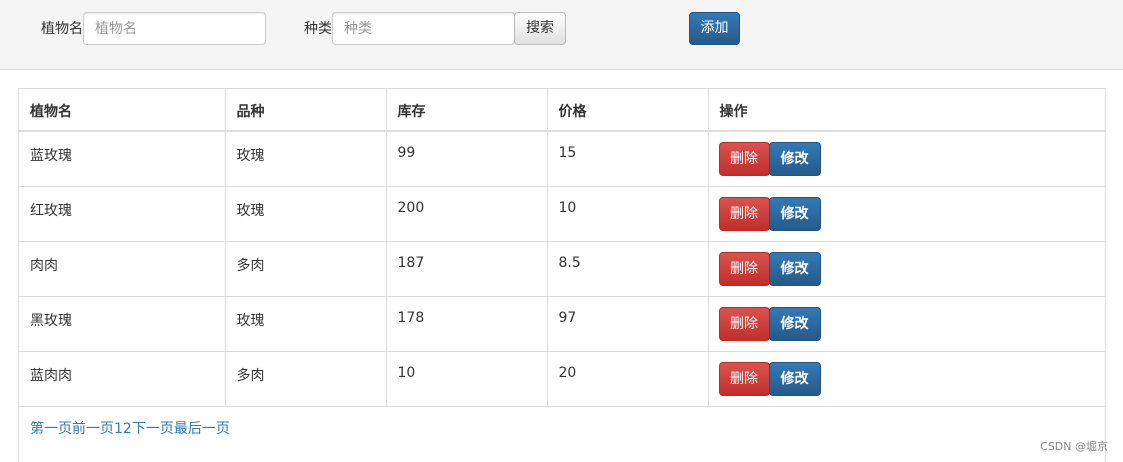 Image resolution: width=1123 pixels, height=462 pixels. I want to click on header-plant-name: 植物名, so click(122, 110).